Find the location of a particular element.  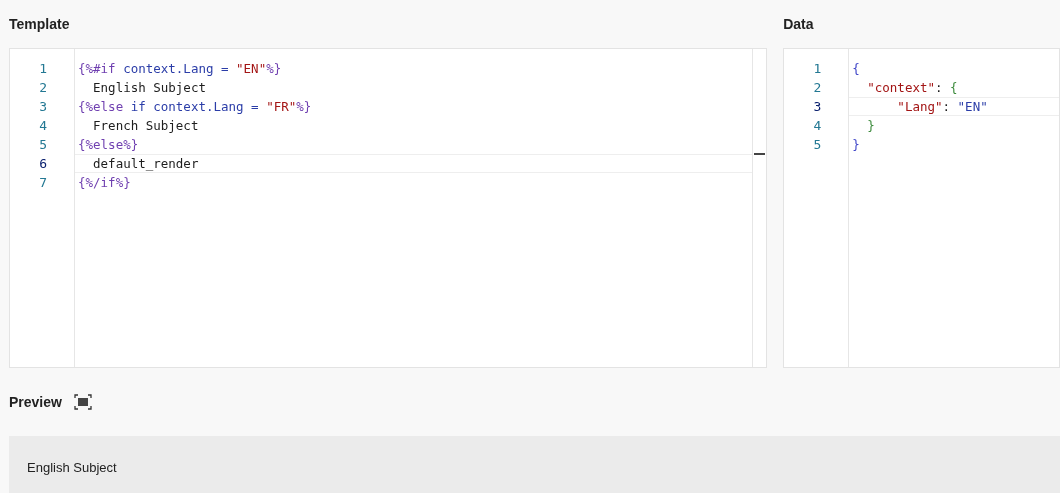

code-line: English Subject is located at coordinates (149, 88).